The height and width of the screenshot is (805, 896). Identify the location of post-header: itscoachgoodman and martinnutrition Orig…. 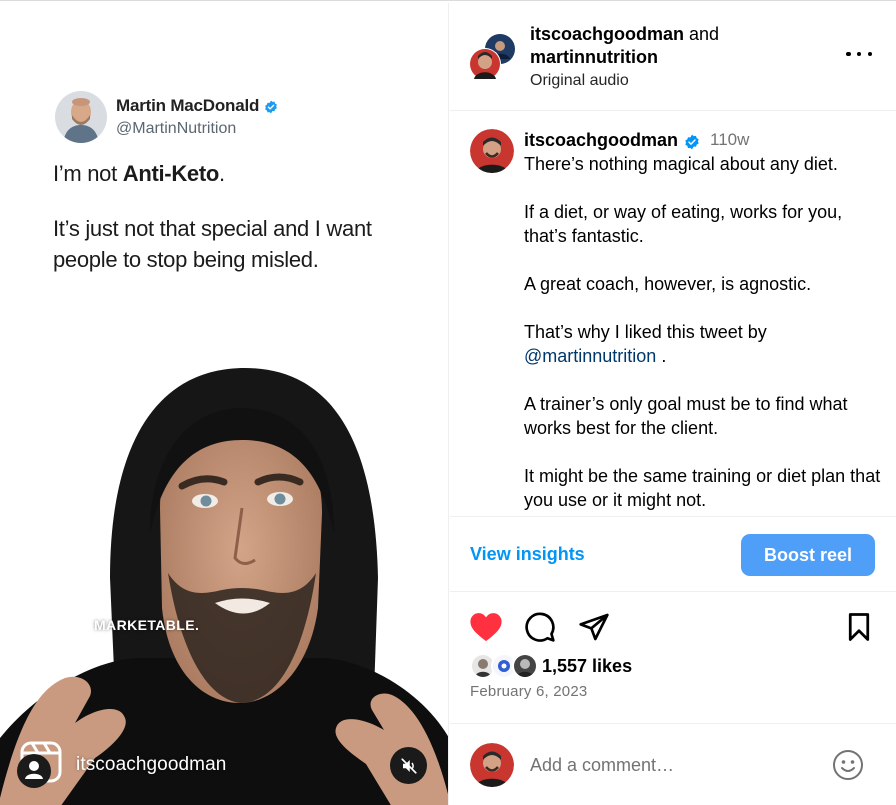
(673, 57).